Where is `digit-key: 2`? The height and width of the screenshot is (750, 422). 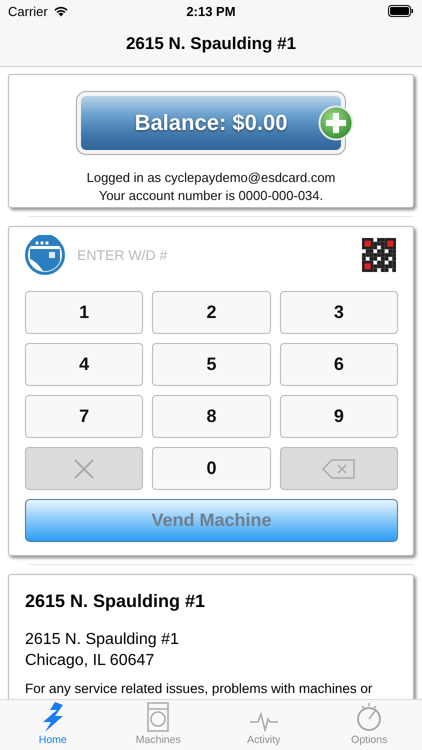 digit-key: 2 is located at coordinates (211, 312).